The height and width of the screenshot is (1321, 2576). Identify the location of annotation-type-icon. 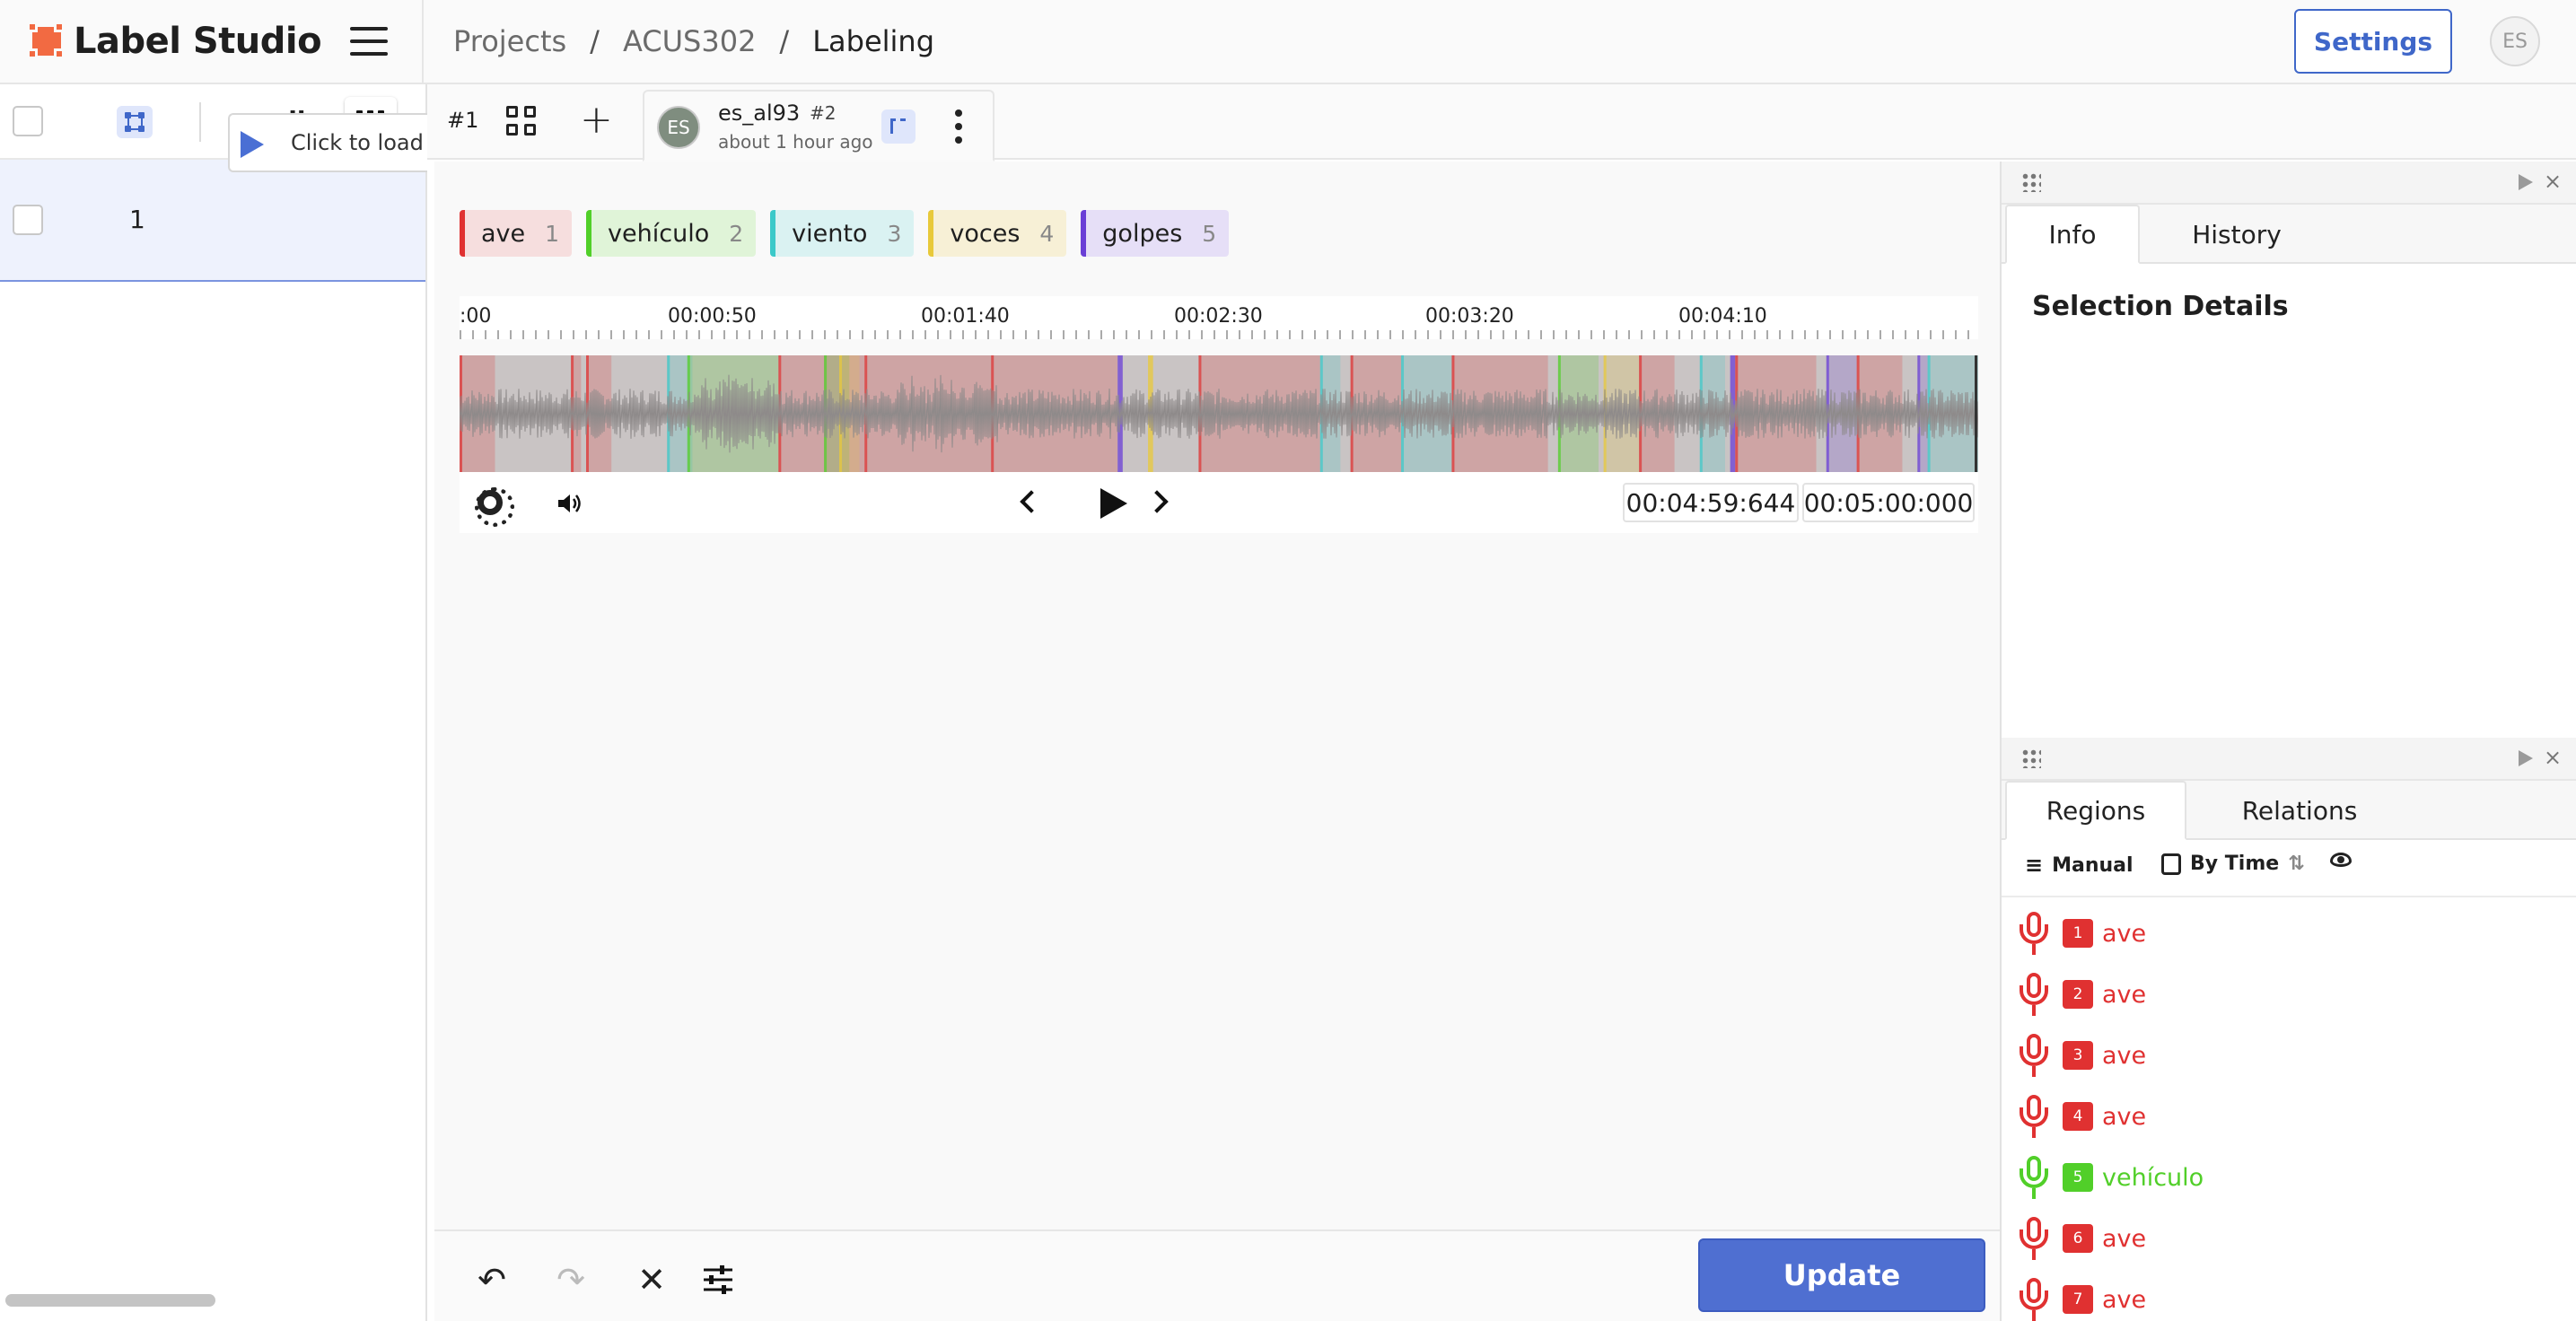
(898, 126).